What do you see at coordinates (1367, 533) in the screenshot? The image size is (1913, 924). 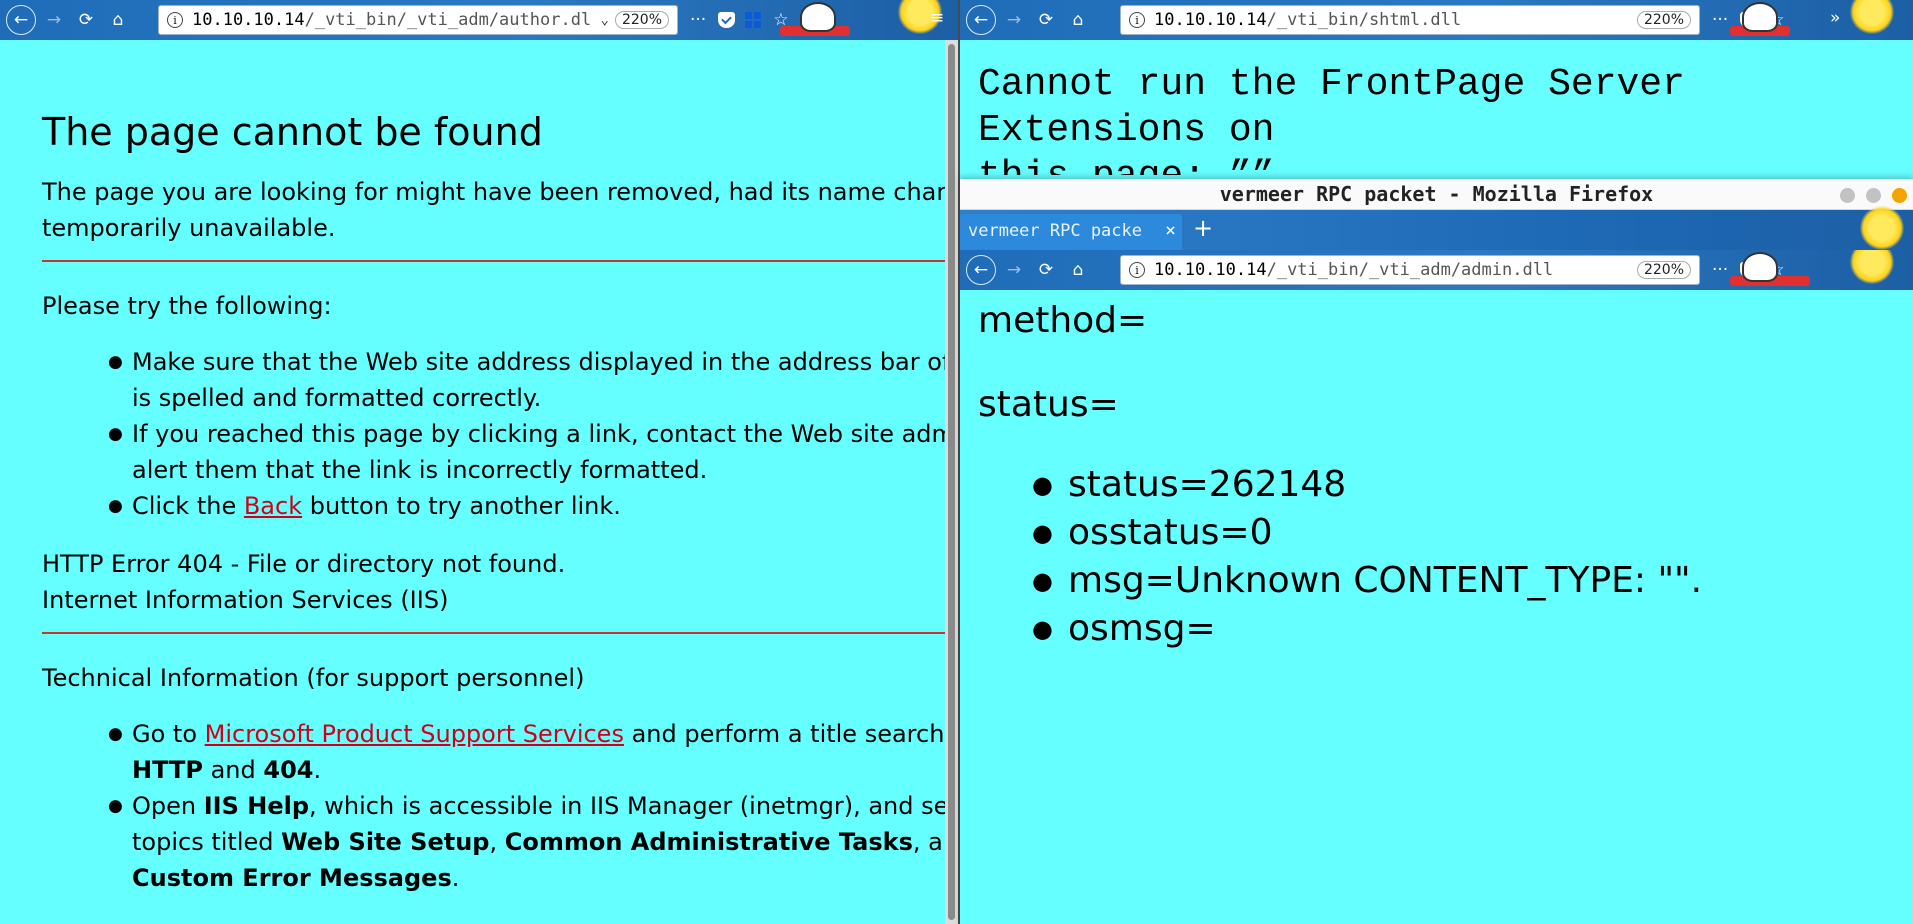 I see `list-item: osstatus=0` at bounding box center [1367, 533].